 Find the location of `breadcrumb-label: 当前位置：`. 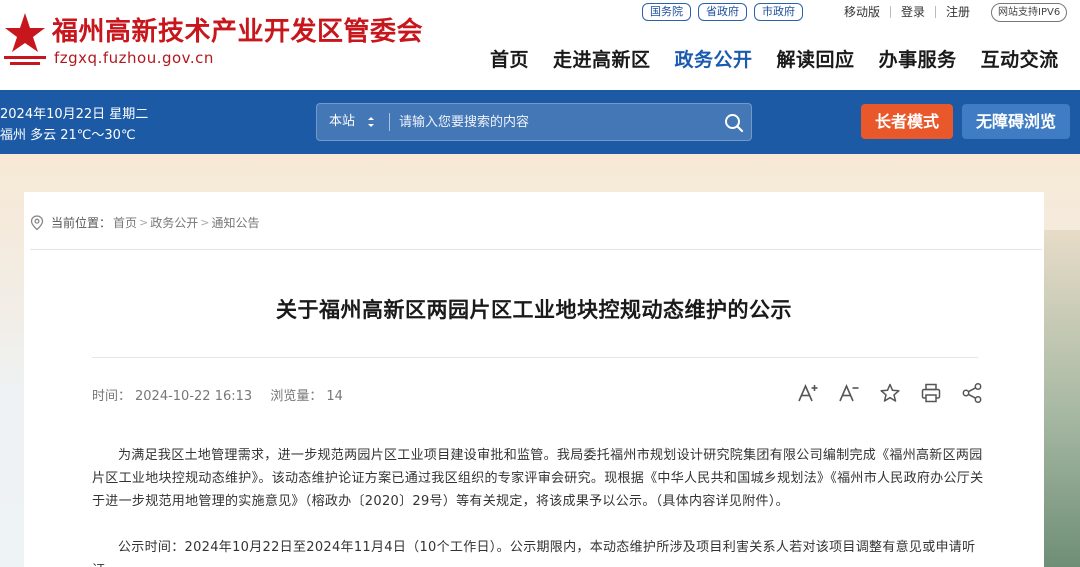

breadcrumb-label: 当前位置： is located at coordinates (81, 223).